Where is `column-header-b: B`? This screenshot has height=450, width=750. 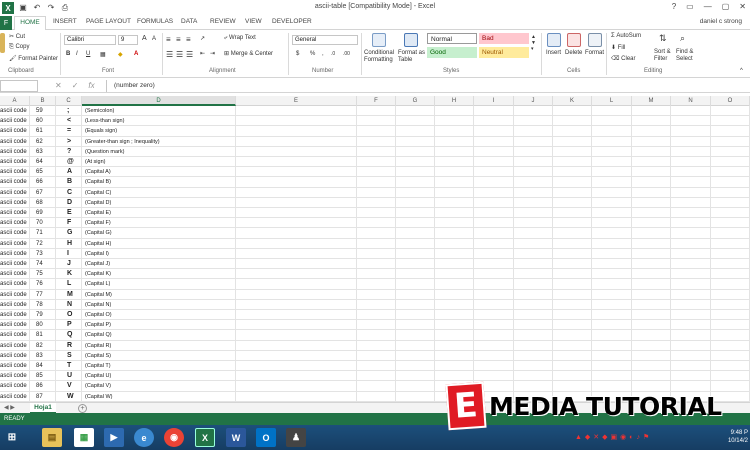 column-header-b: B is located at coordinates (43, 101).